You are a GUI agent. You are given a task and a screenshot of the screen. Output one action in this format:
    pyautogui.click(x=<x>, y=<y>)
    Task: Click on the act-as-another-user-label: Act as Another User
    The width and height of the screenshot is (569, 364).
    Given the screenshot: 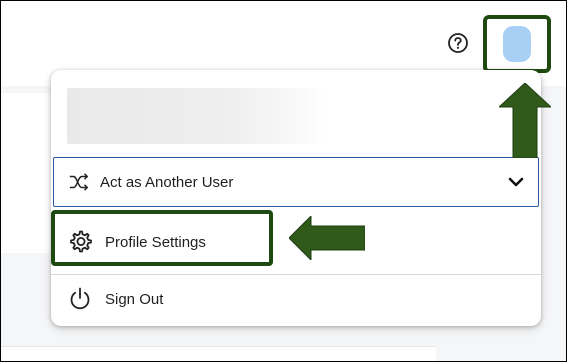 What is the action you would take?
    pyautogui.click(x=167, y=182)
    